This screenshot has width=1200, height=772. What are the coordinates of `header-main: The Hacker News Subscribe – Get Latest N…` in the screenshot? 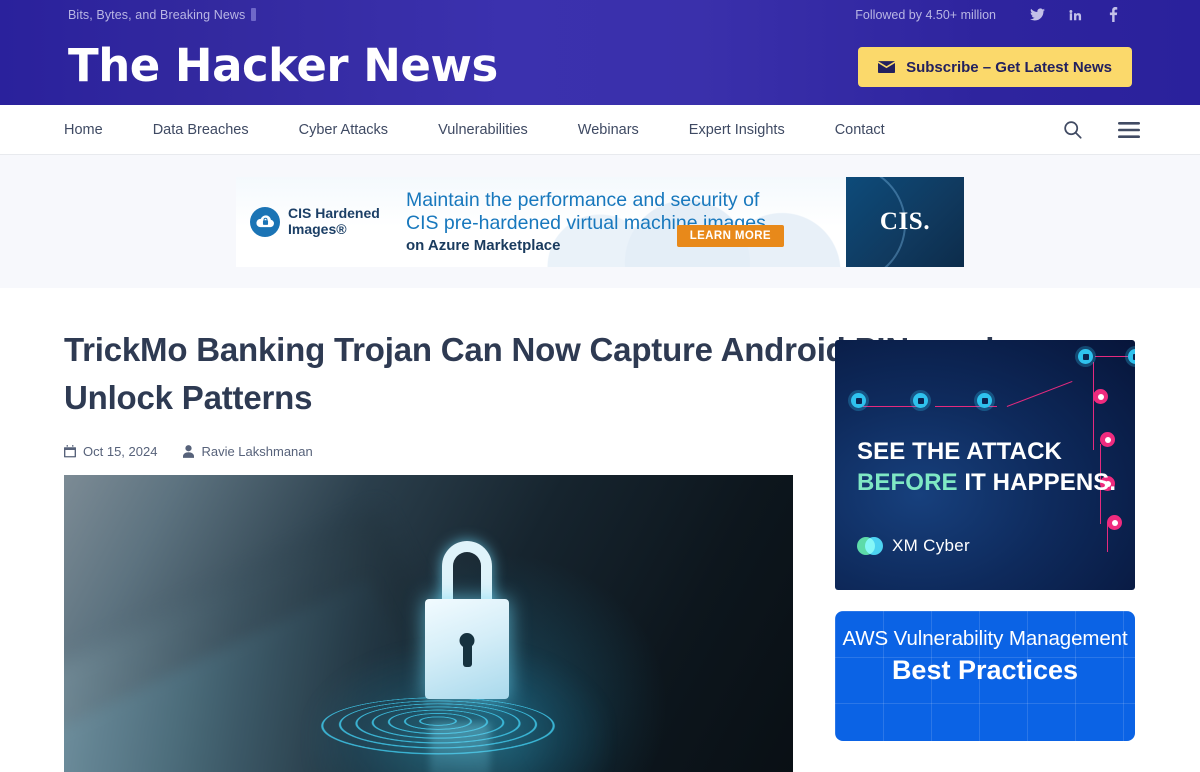 It's located at (600, 67).